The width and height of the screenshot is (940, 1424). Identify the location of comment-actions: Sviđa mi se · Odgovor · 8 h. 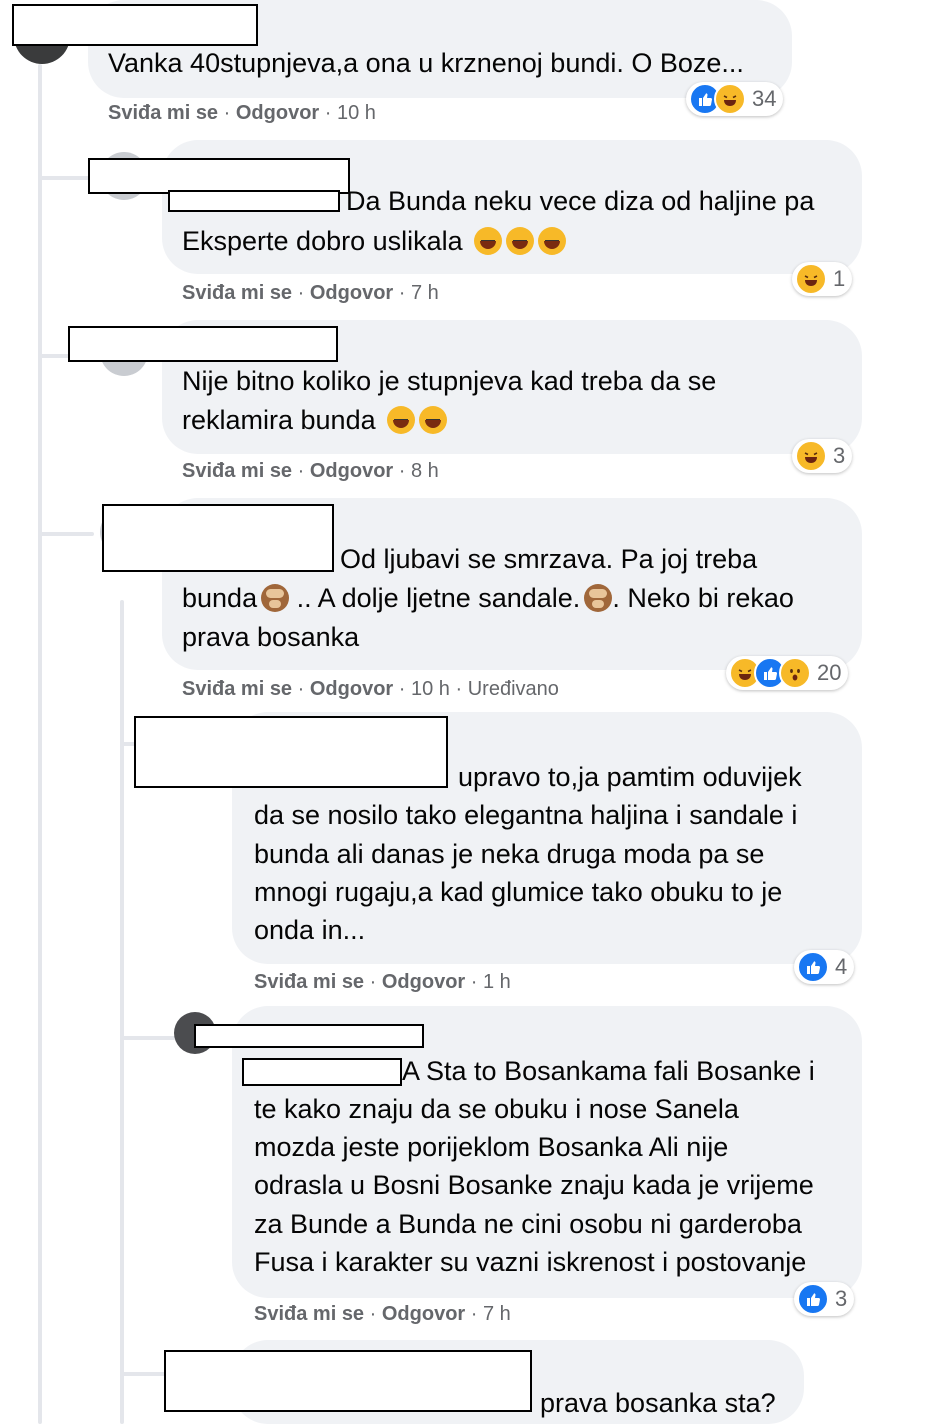
(310, 471).